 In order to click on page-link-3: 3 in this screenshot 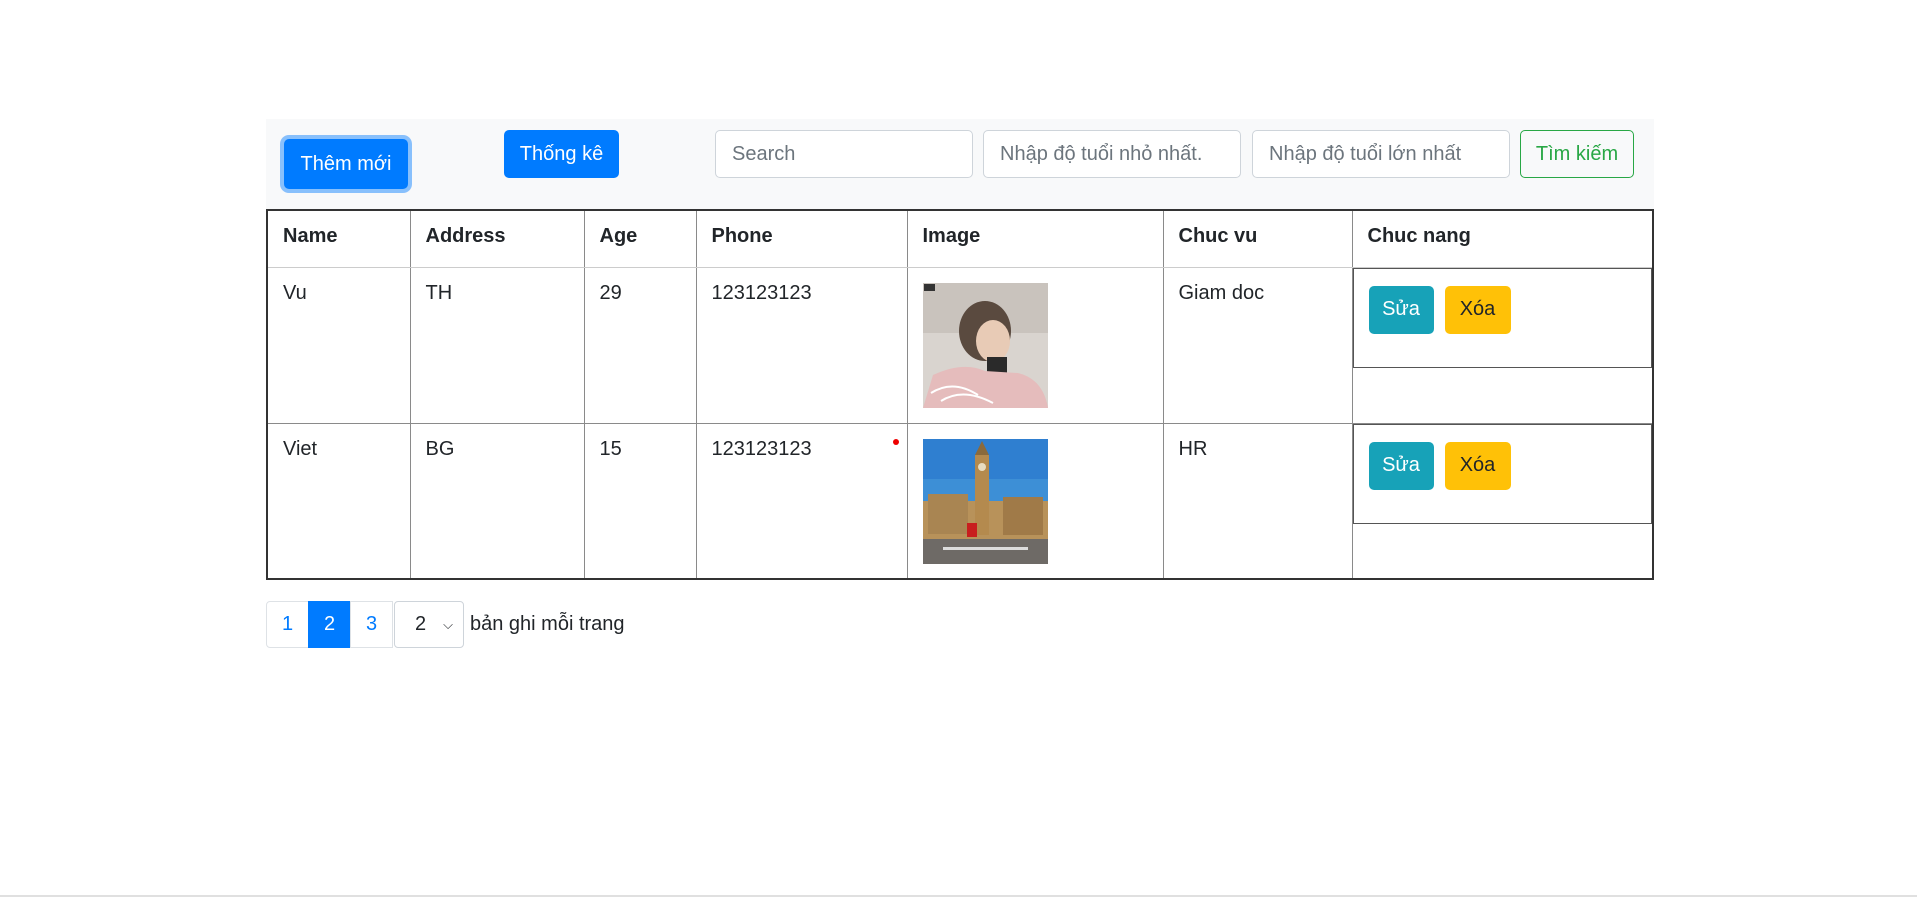, I will do `click(371, 624)`.